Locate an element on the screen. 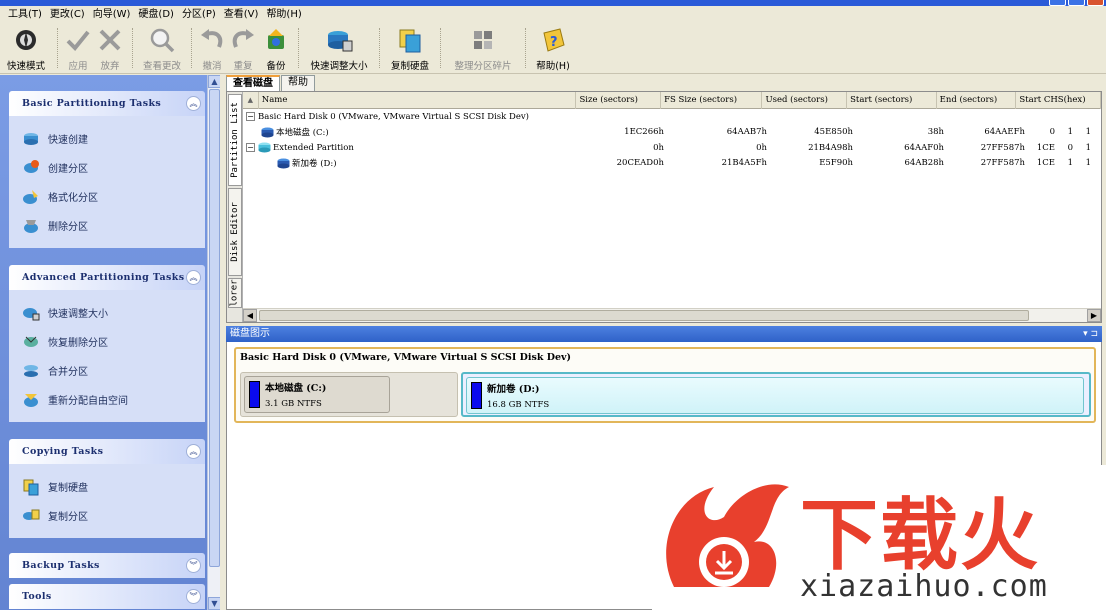 This screenshot has height=610, width=1106. menu-tools: 工具(T) is located at coordinates (25, 15).